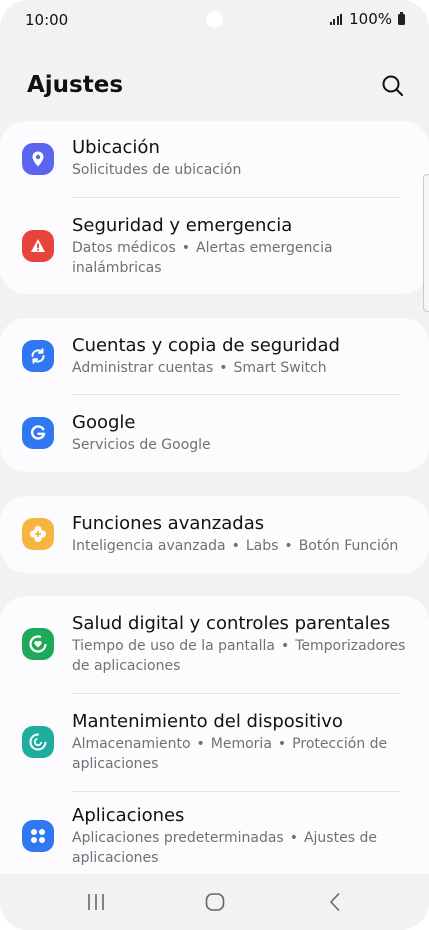 The image size is (429, 930). I want to click on settings-item-location: Ubicación Solicitudes de ubicación, so click(214, 159).